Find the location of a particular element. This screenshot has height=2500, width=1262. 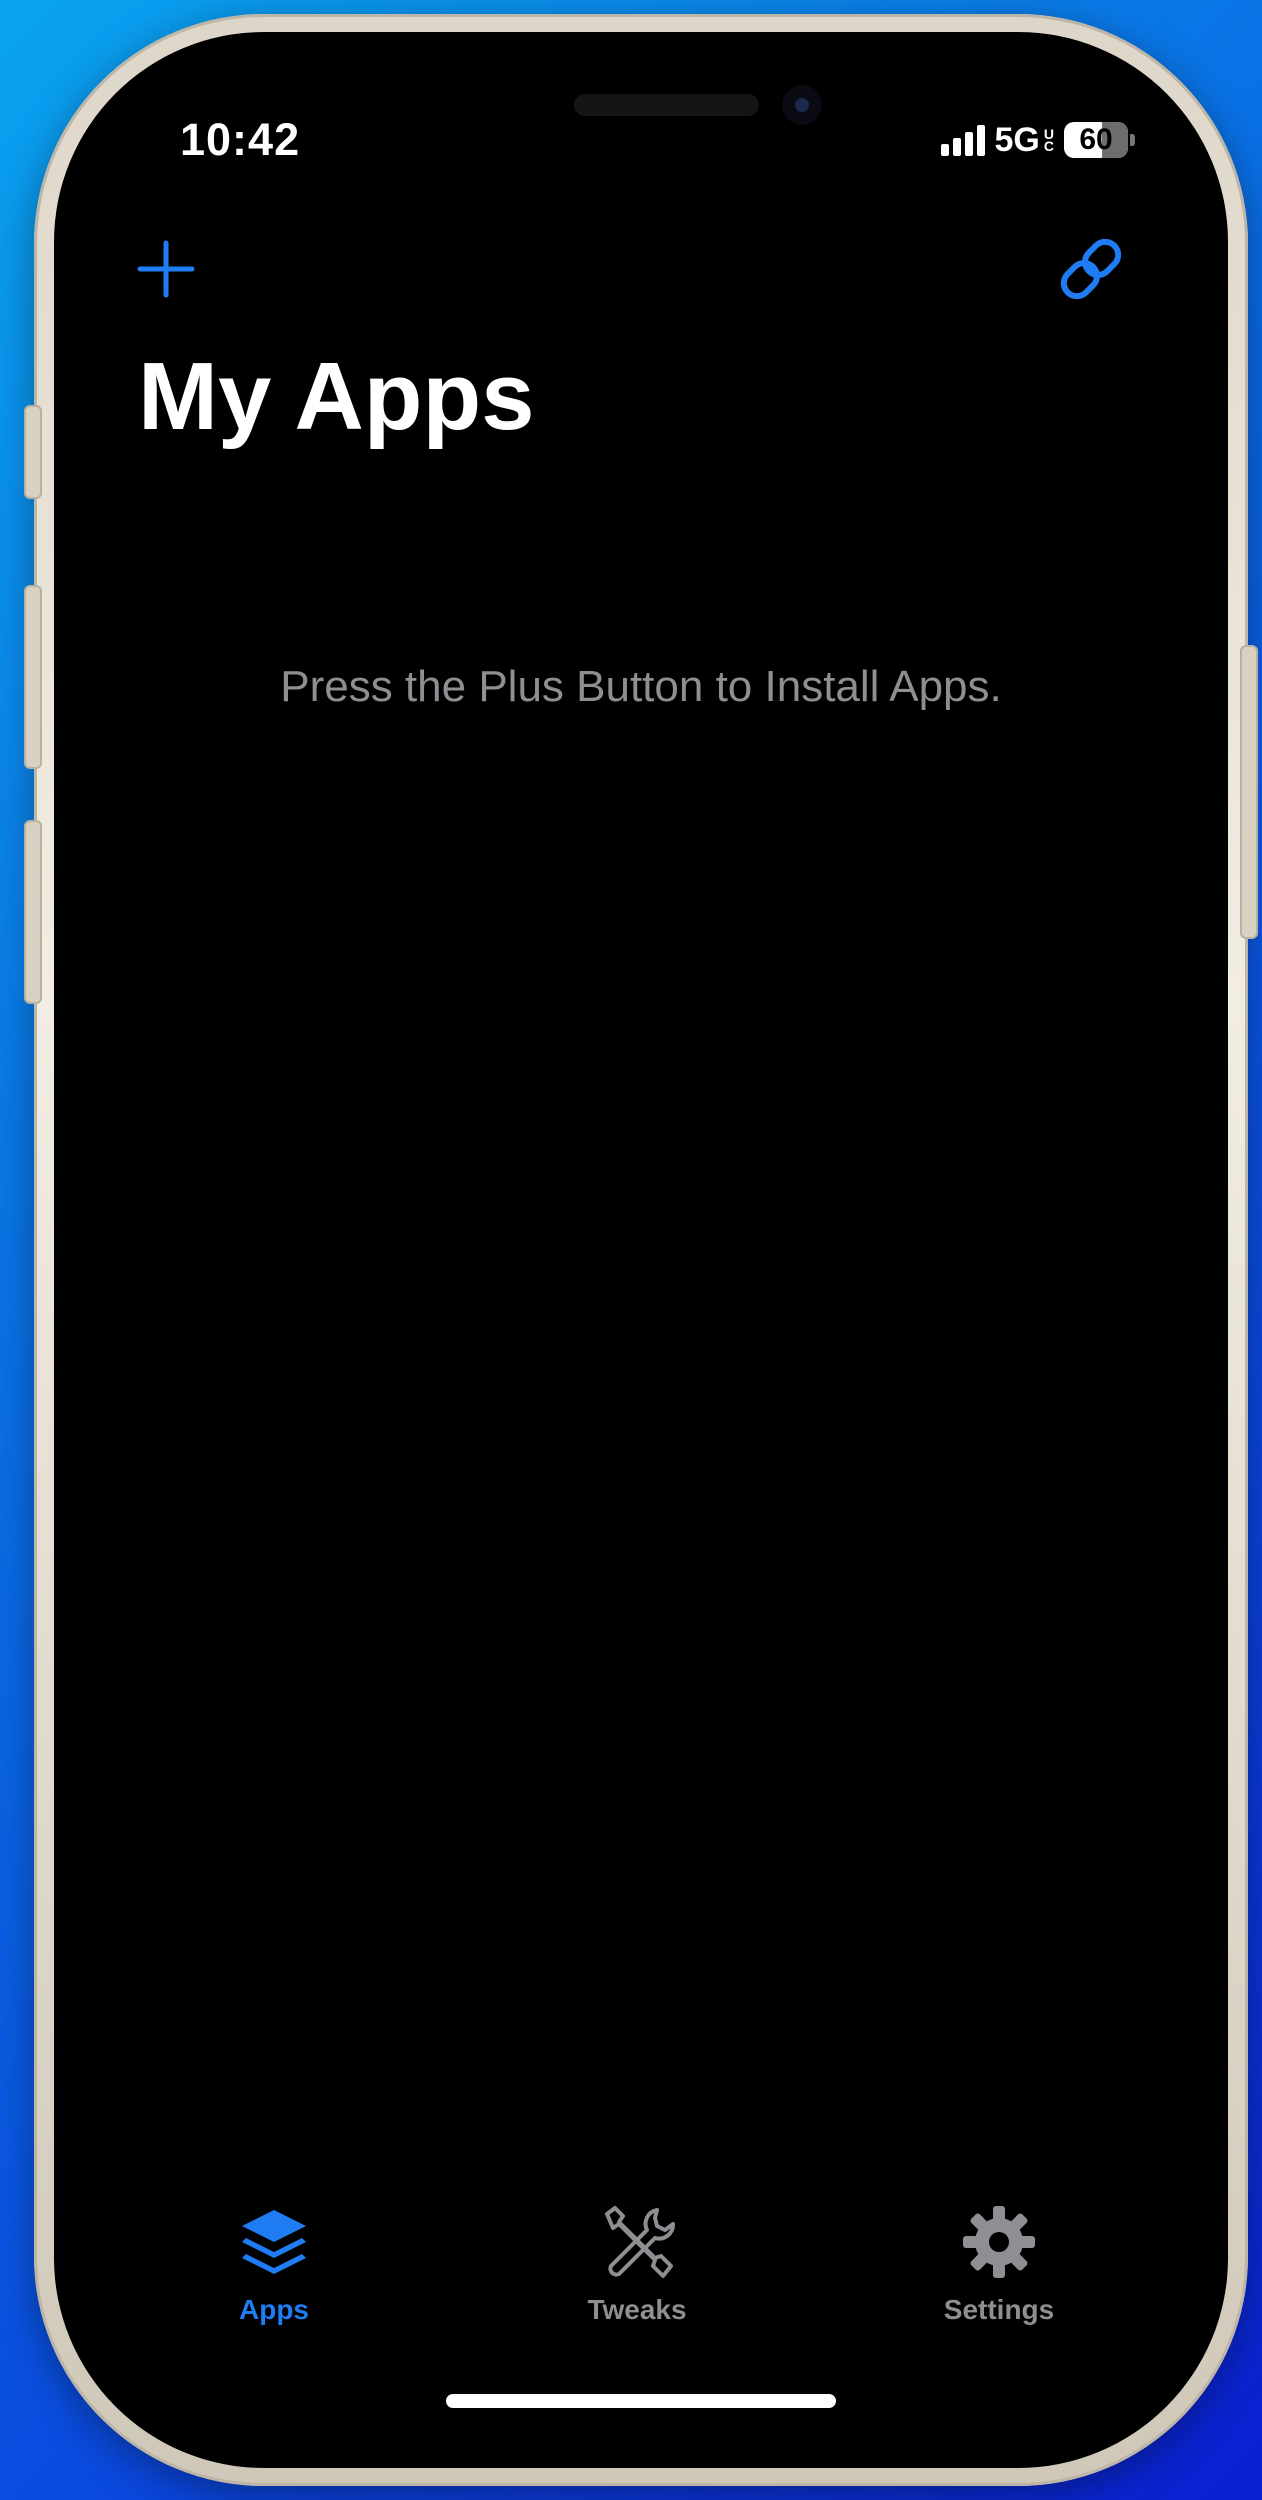

status-time: 10:42 is located at coordinates (240, 139).